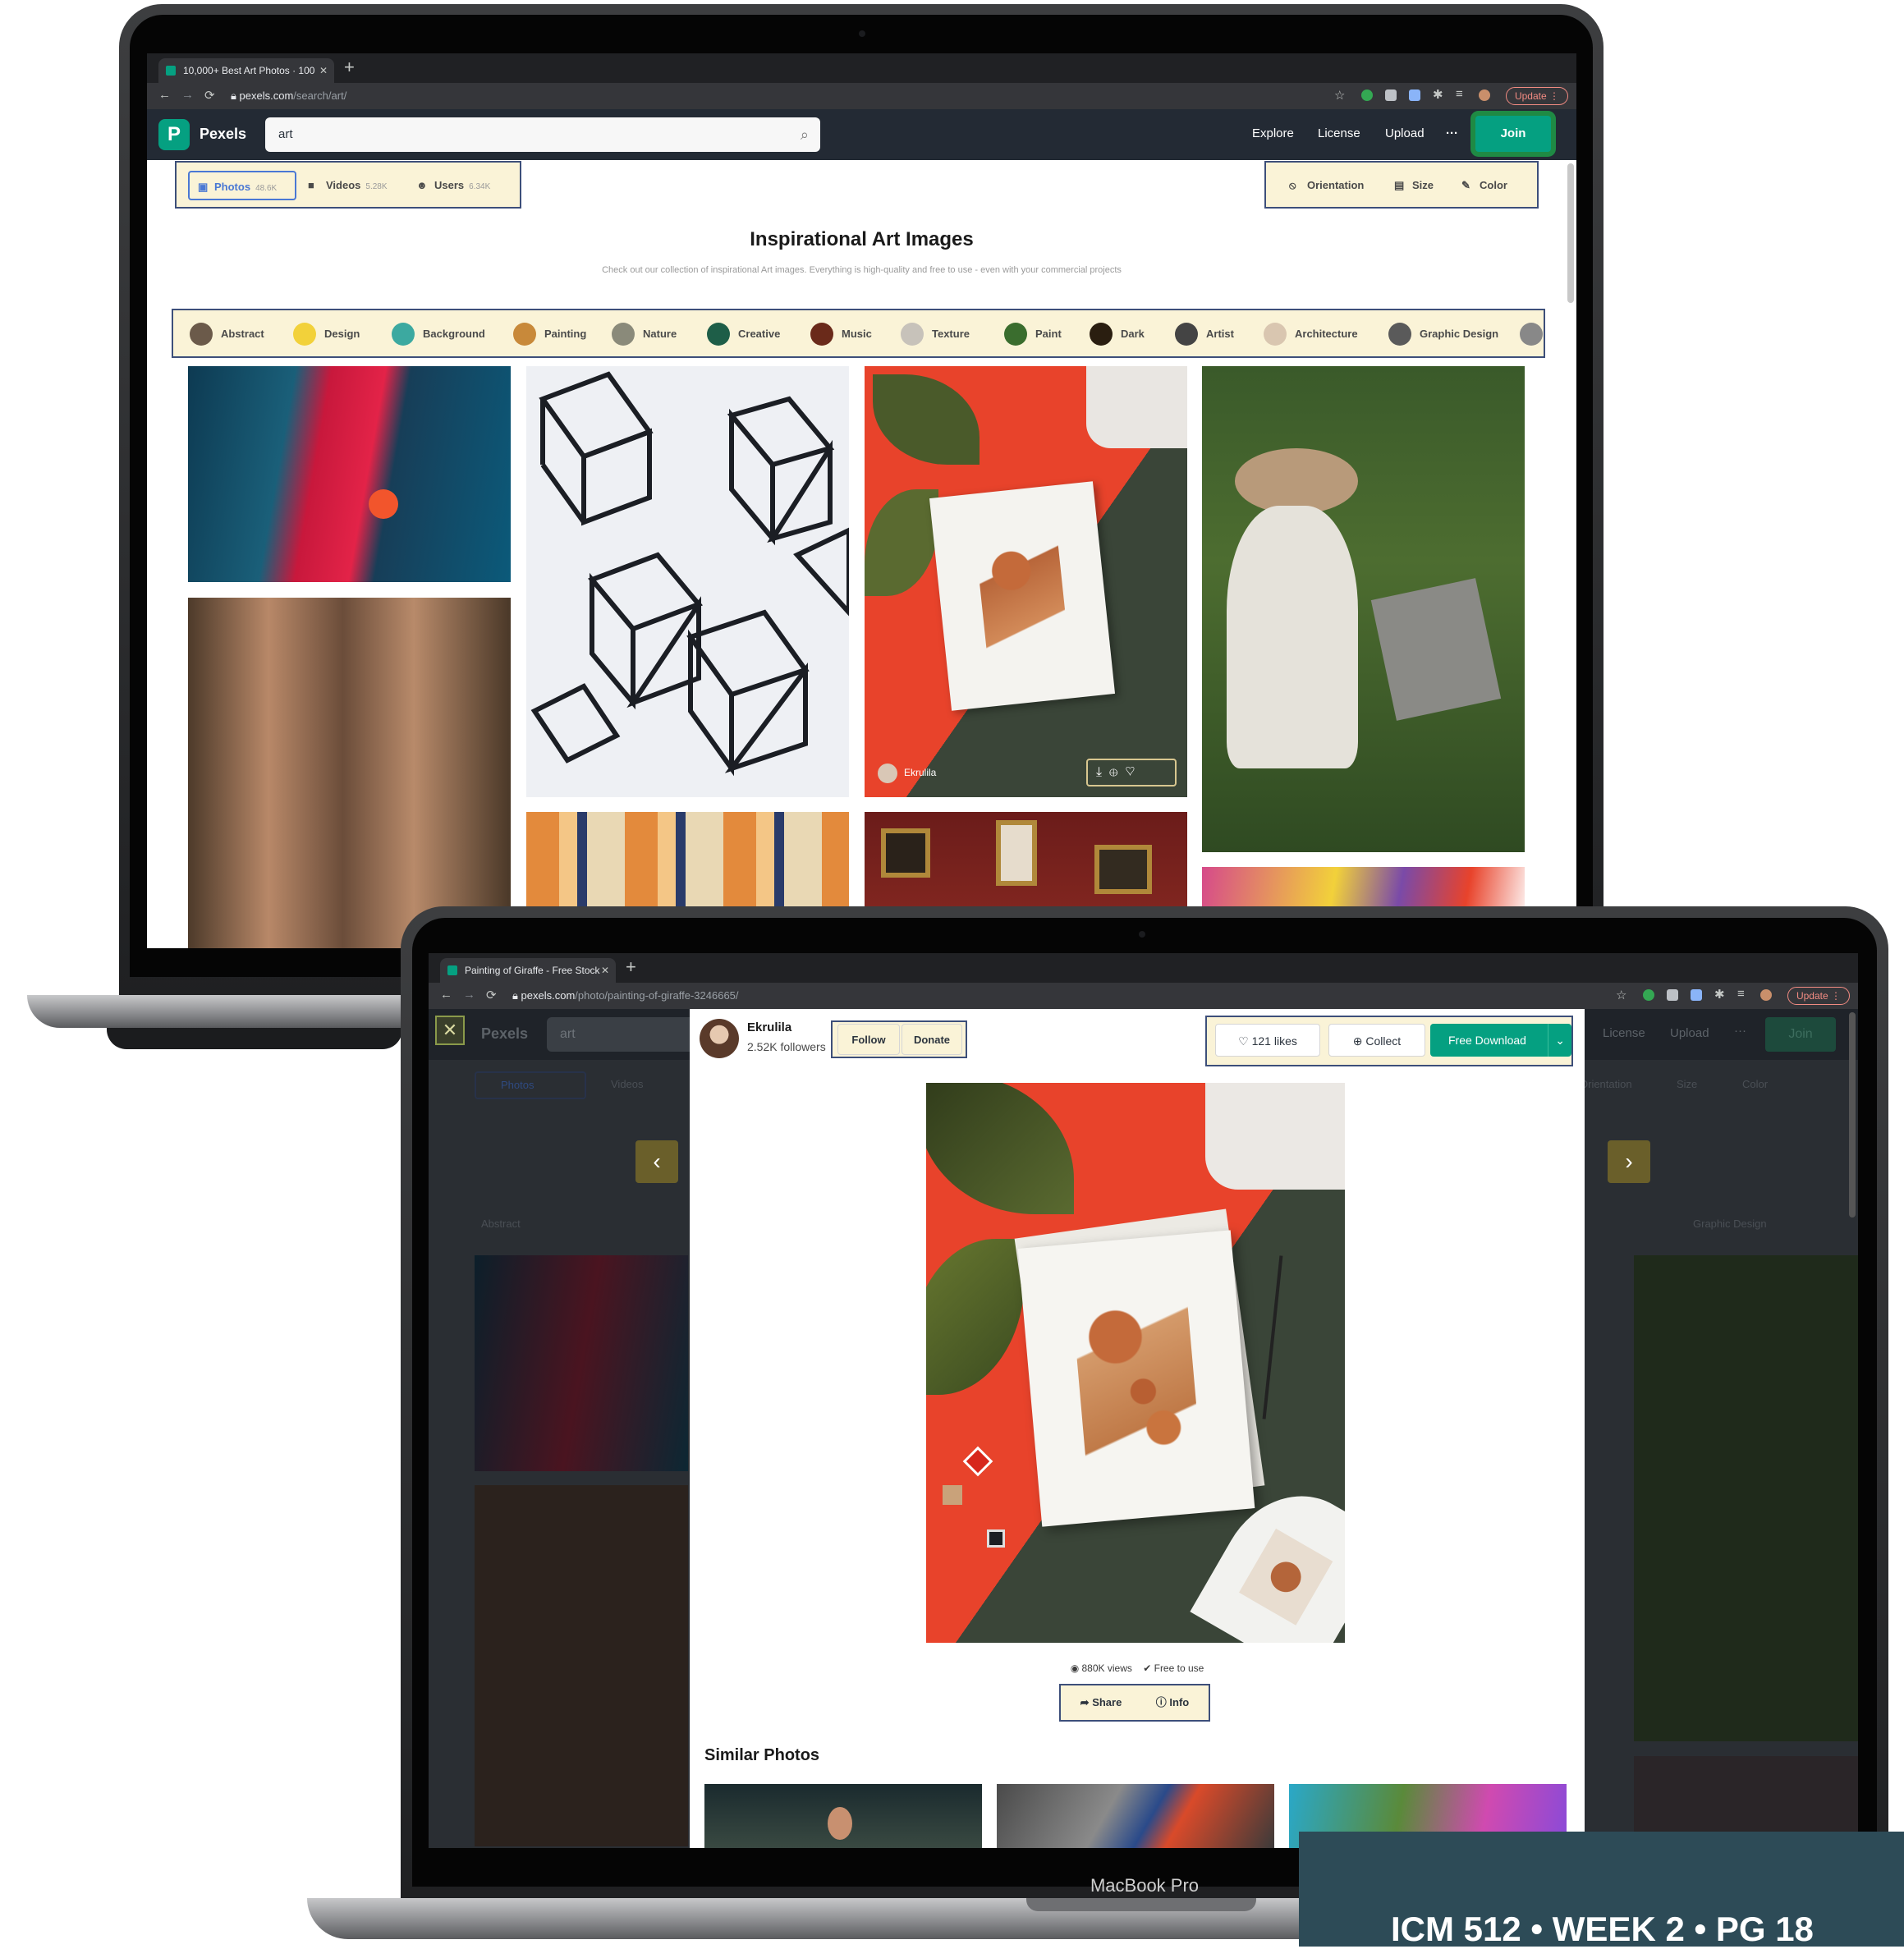  I want to click on photo-actions: ⤓ ⊕ ♡, so click(1131, 772).